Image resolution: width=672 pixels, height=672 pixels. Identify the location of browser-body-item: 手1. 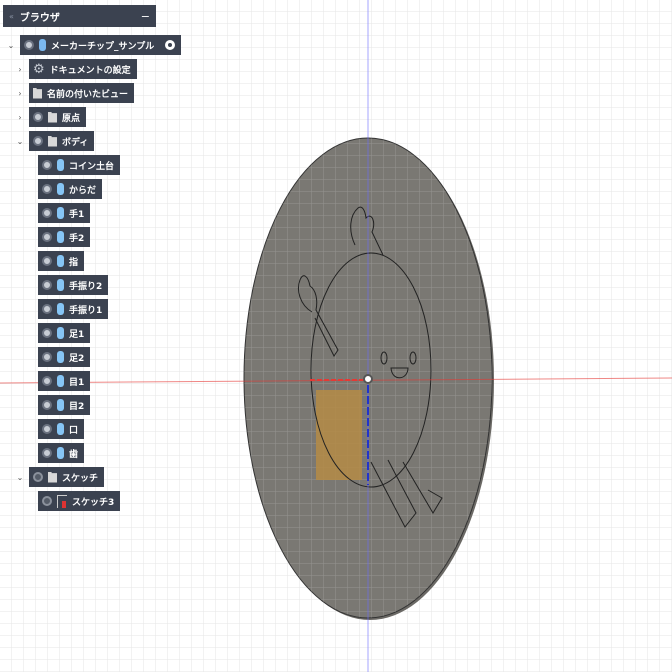
(64, 213).